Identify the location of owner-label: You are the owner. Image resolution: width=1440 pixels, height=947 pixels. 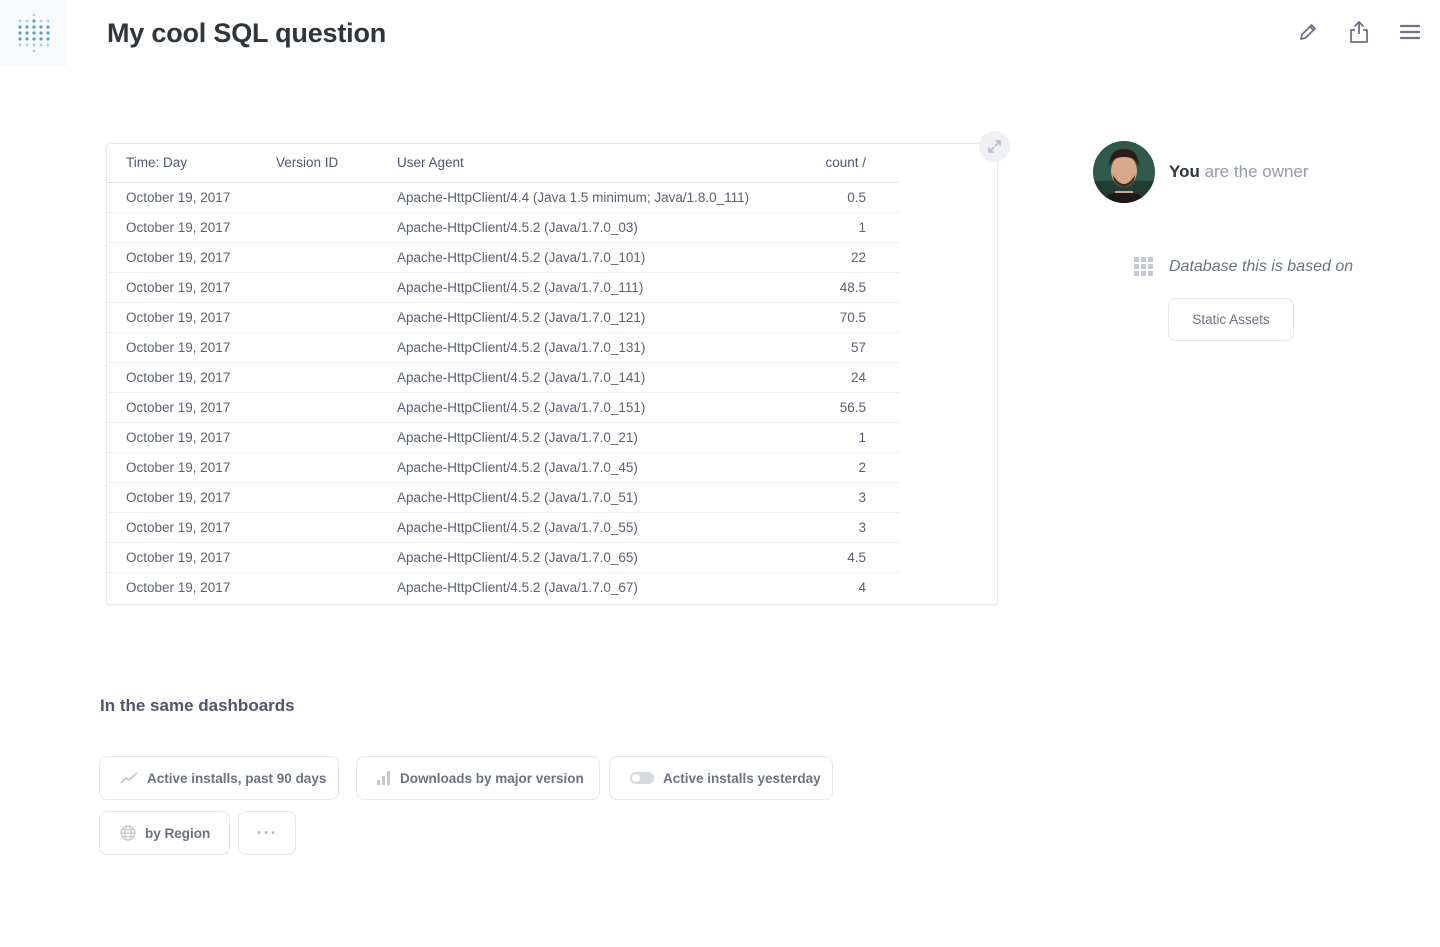
(1239, 172).